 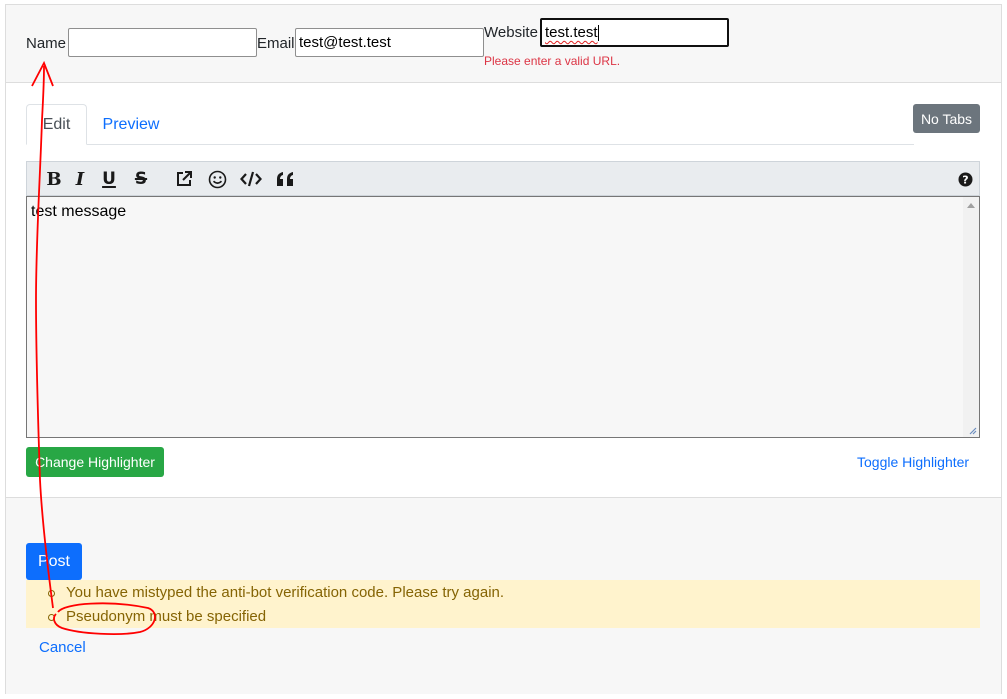 I want to click on help-icon: ?, so click(x=965, y=179).